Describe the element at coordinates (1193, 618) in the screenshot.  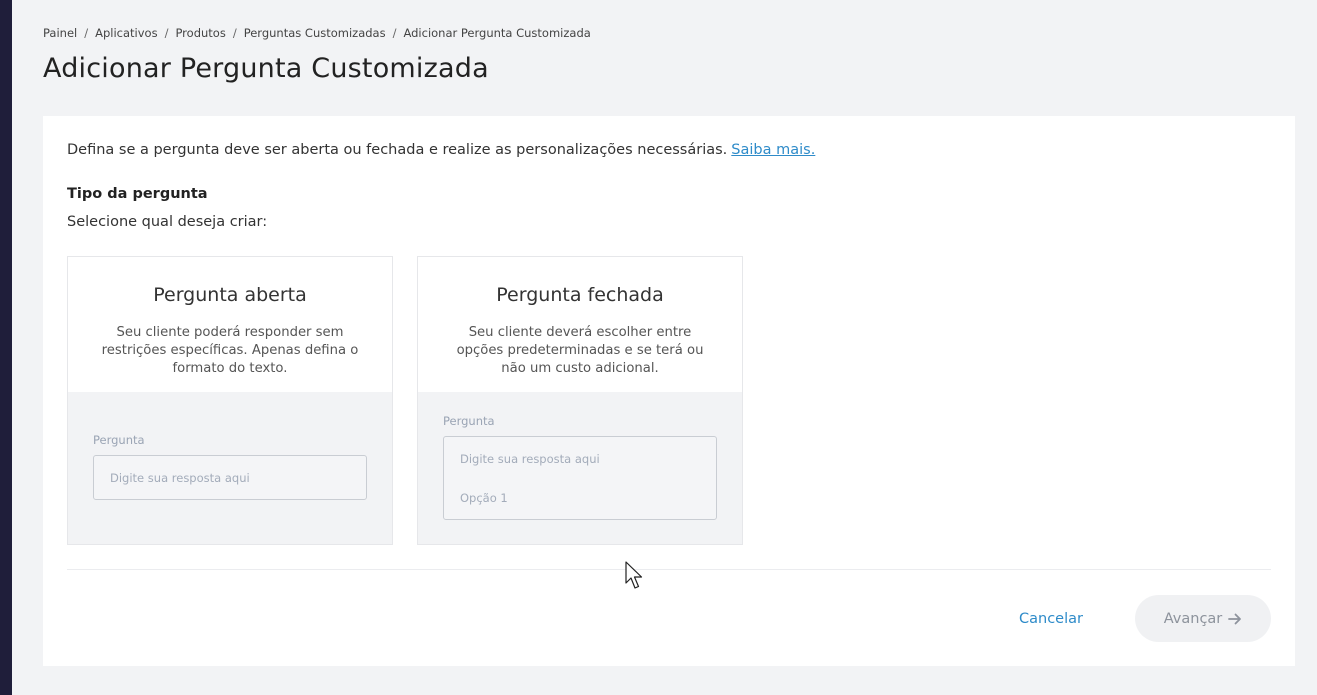
I see `next-button-label: Avançar` at that location.